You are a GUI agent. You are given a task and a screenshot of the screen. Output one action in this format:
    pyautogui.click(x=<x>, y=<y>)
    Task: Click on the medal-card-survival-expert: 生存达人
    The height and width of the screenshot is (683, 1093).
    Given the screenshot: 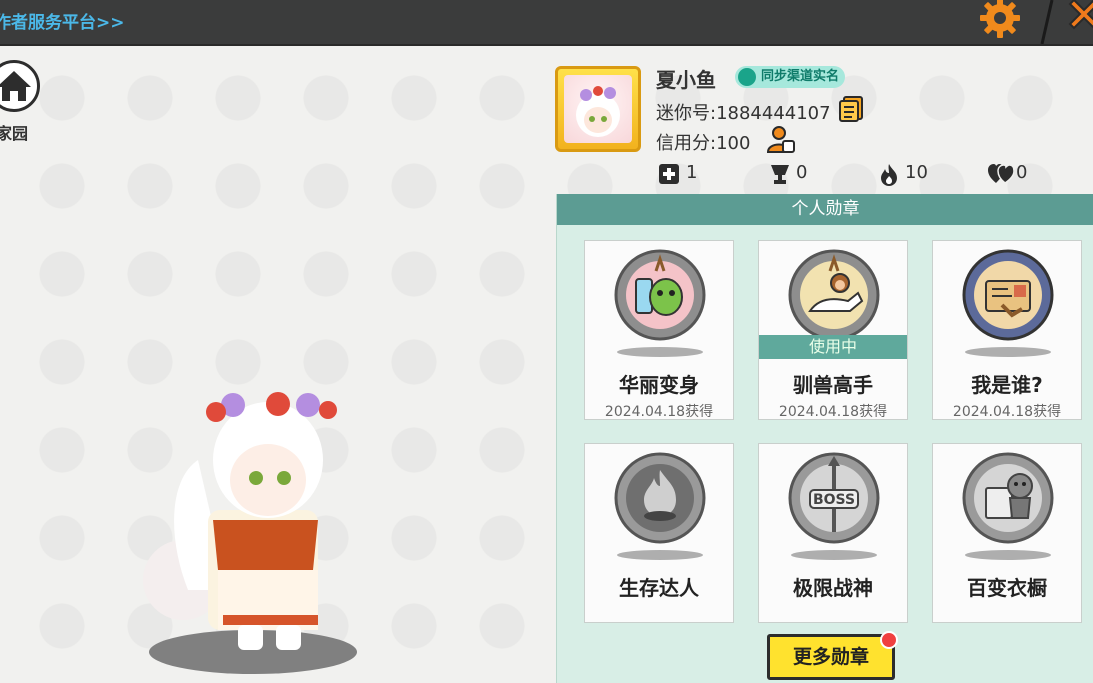 What is the action you would take?
    pyautogui.click(x=659, y=533)
    